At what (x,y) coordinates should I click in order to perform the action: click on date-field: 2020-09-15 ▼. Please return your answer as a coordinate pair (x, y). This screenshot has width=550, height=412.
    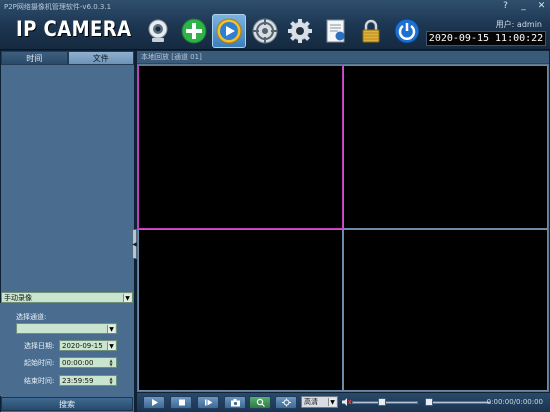
    Looking at the image, I should click on (88, 345).